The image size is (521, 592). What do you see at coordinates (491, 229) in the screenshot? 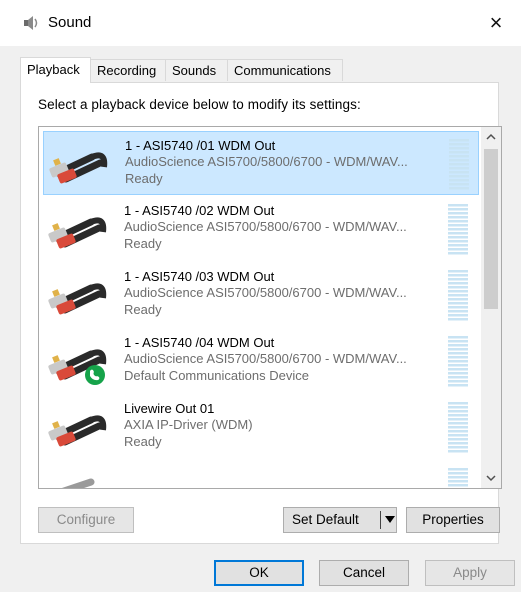
I see `scroll-thumb` at bounding box center [491, 229].